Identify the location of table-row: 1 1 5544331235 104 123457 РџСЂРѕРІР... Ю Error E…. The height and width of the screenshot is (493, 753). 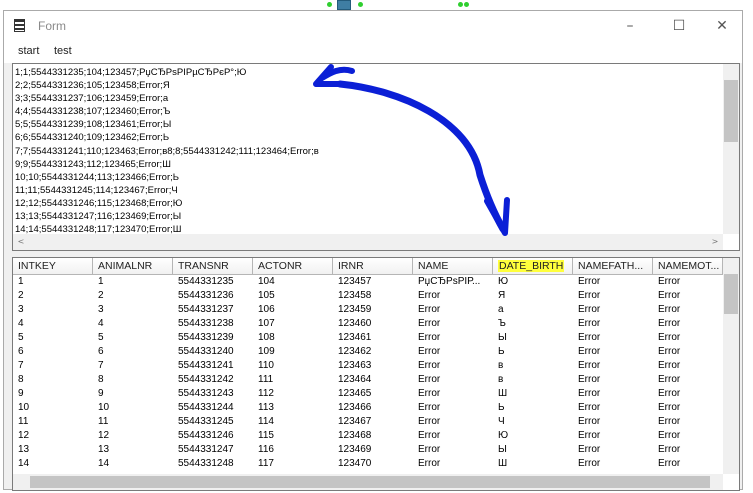
(368, 282).